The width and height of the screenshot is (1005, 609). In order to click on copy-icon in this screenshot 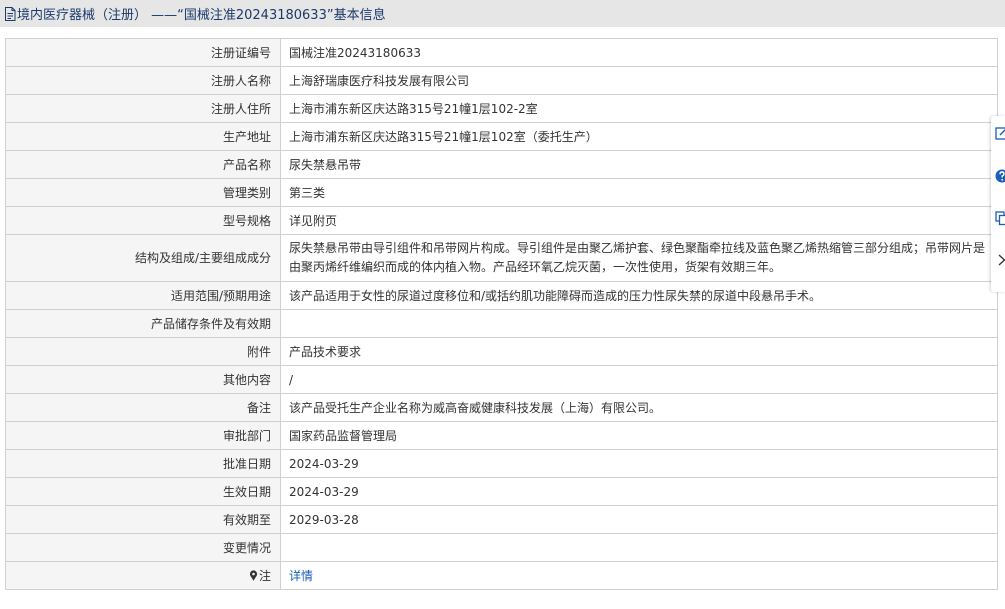, I will do `click(1000, 218)`.